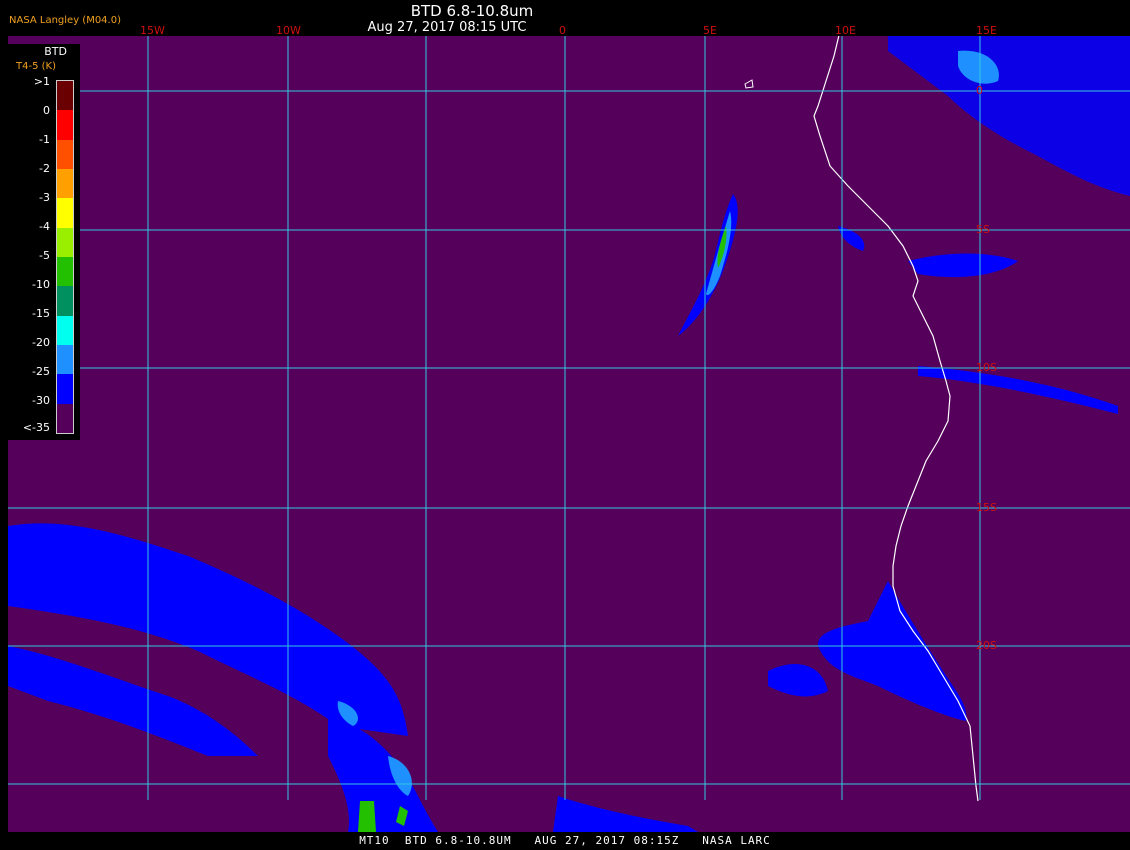  Describe the element at coordinates (41, 400) in the screenshot. I see `legend-label: -30` at that location.